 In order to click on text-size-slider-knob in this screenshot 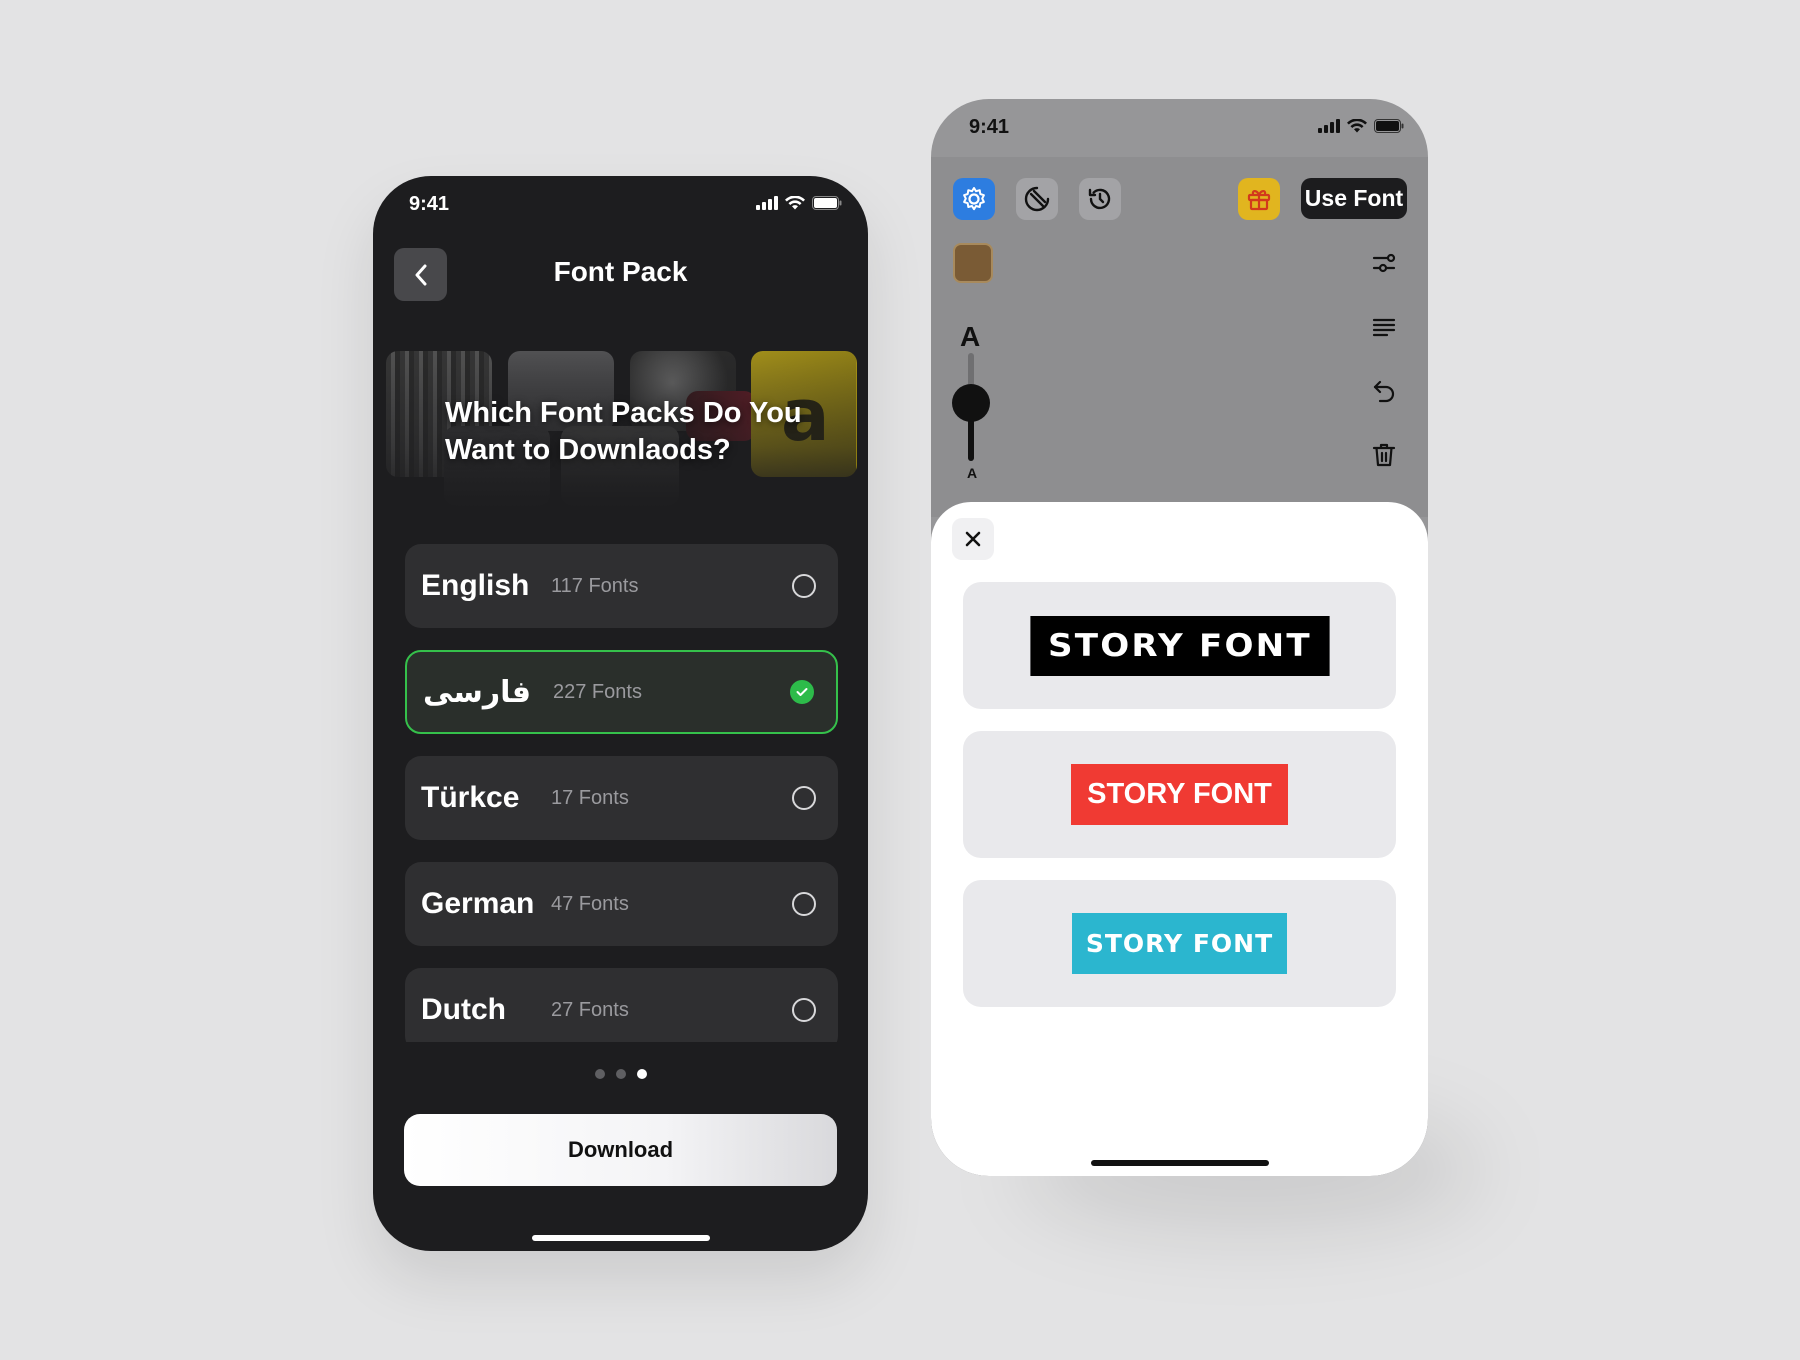, I will do `click(971, 403)`.